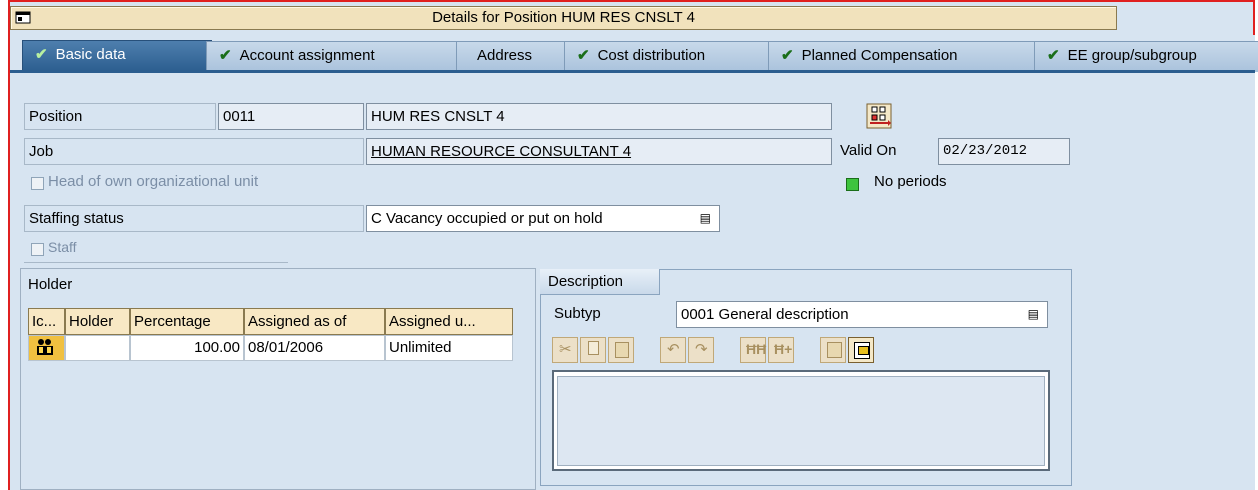 The image size is (1258, 490). What do you see at coordinates (565, 350) in the screenshot?
I see `cut-icon: ✂` at bounding box center [565, 350].